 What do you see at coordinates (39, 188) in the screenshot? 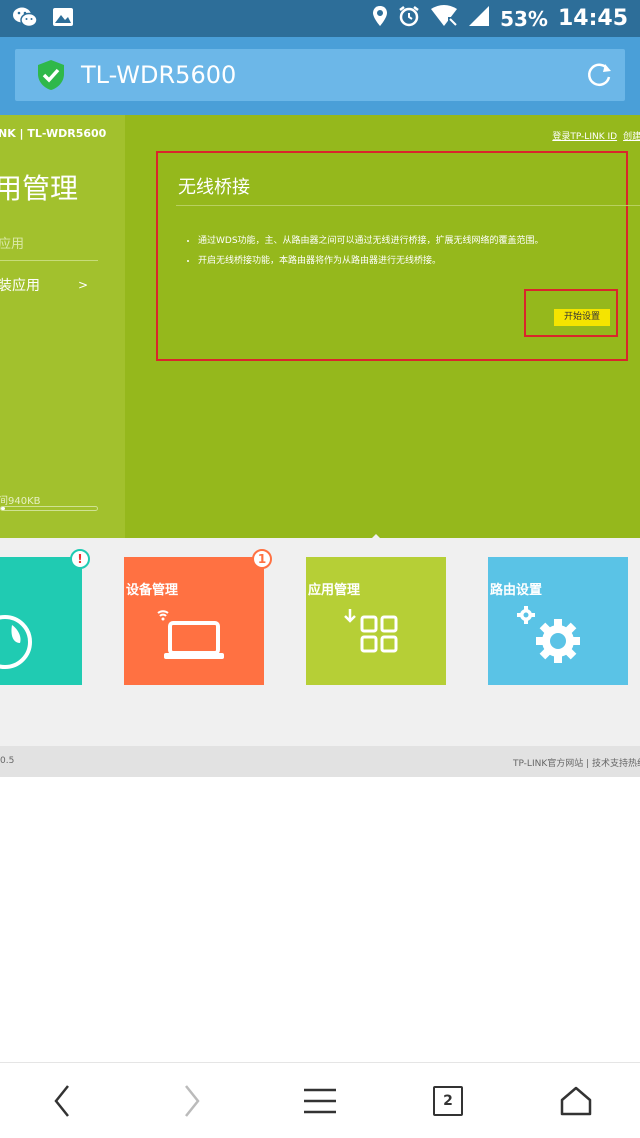
I see `sidebar-title: 用管理` at bounding box center [39, 188].